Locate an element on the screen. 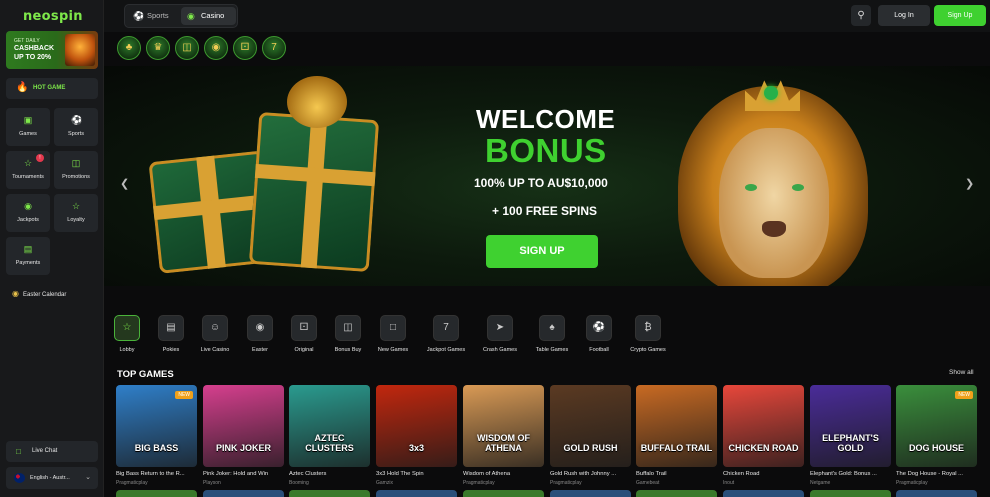 The image size is (990, 497). soccer-ball-icon: ⚽ is located at coordinates (77, 120).